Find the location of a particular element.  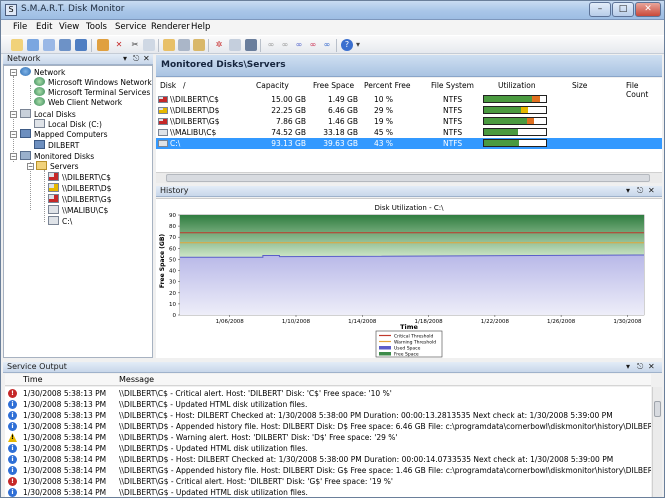

menu-help: Help is located at coordinates (200, 27).